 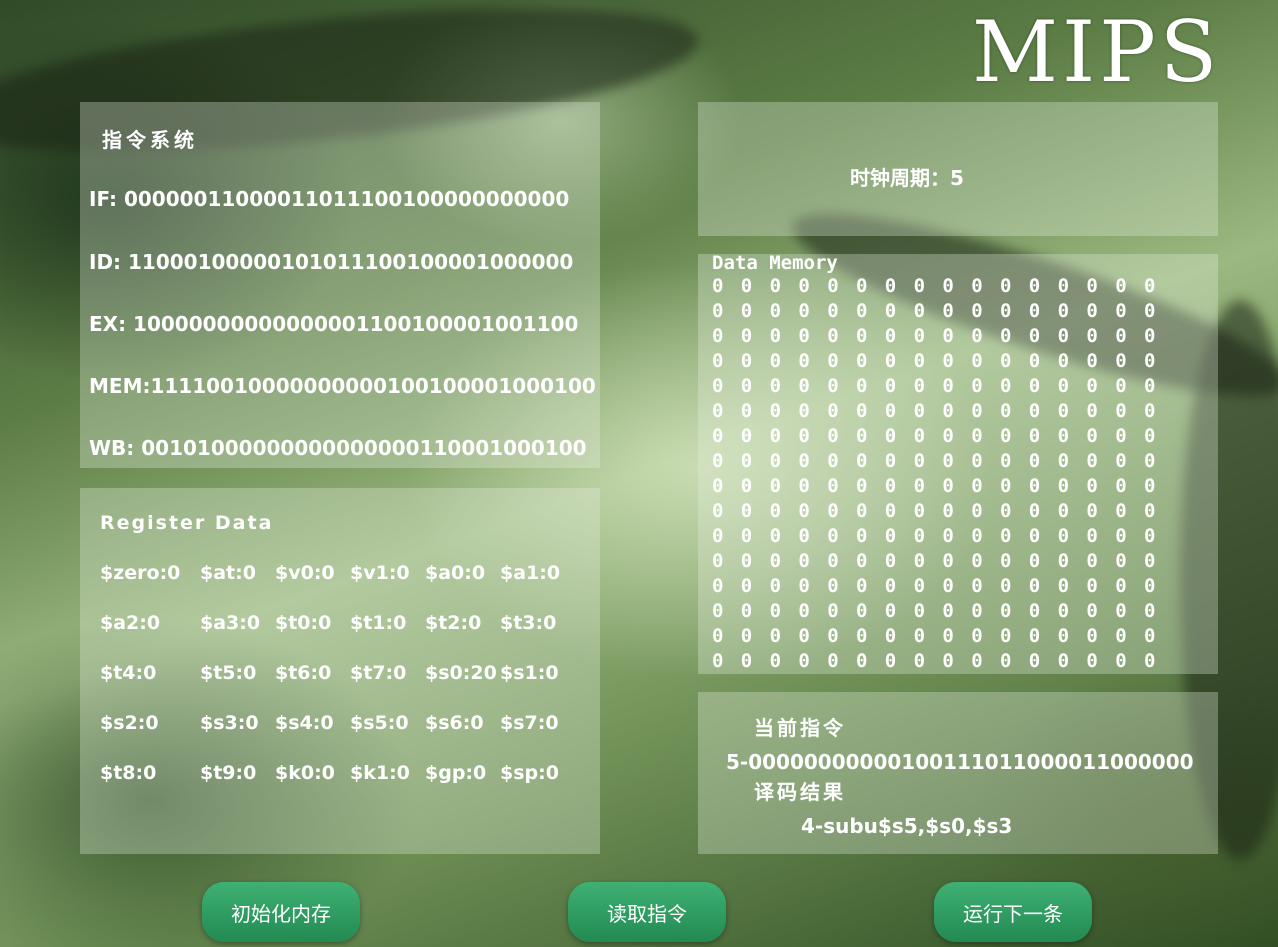 I want to click on init-memory-button: 初始化内存, so click(x=281, y=912).